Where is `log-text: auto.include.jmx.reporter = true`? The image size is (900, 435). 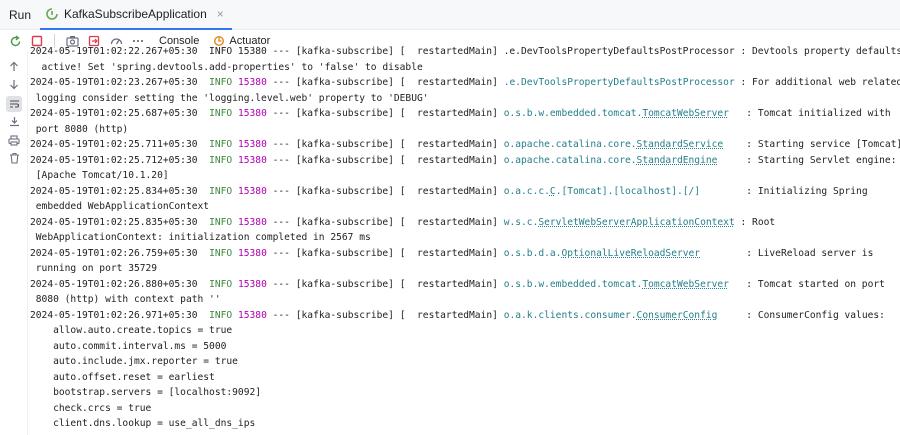
log-text: auto.include.jmx.reporter = true is located at coordinates (134, 361).